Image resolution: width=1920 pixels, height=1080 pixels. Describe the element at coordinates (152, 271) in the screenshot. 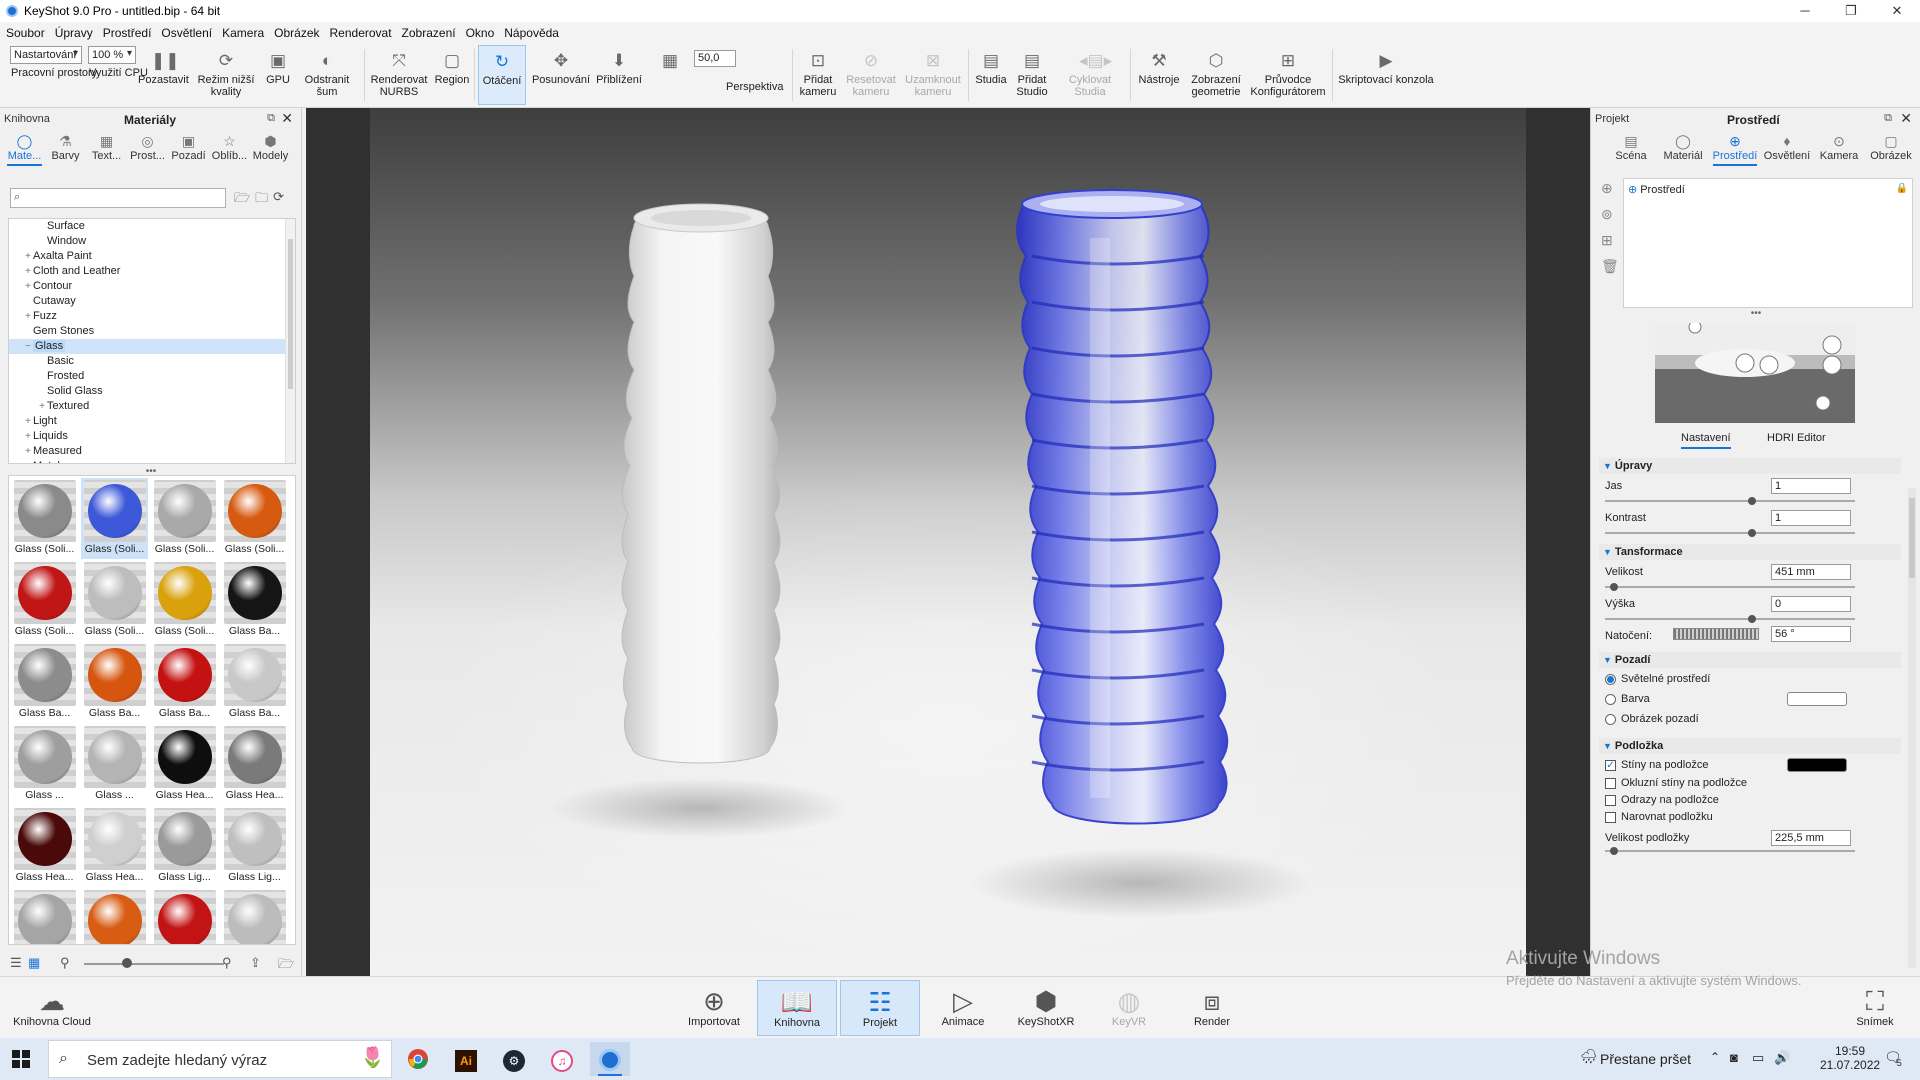

I see `tree-item: + Cloth and Leather` at that location.